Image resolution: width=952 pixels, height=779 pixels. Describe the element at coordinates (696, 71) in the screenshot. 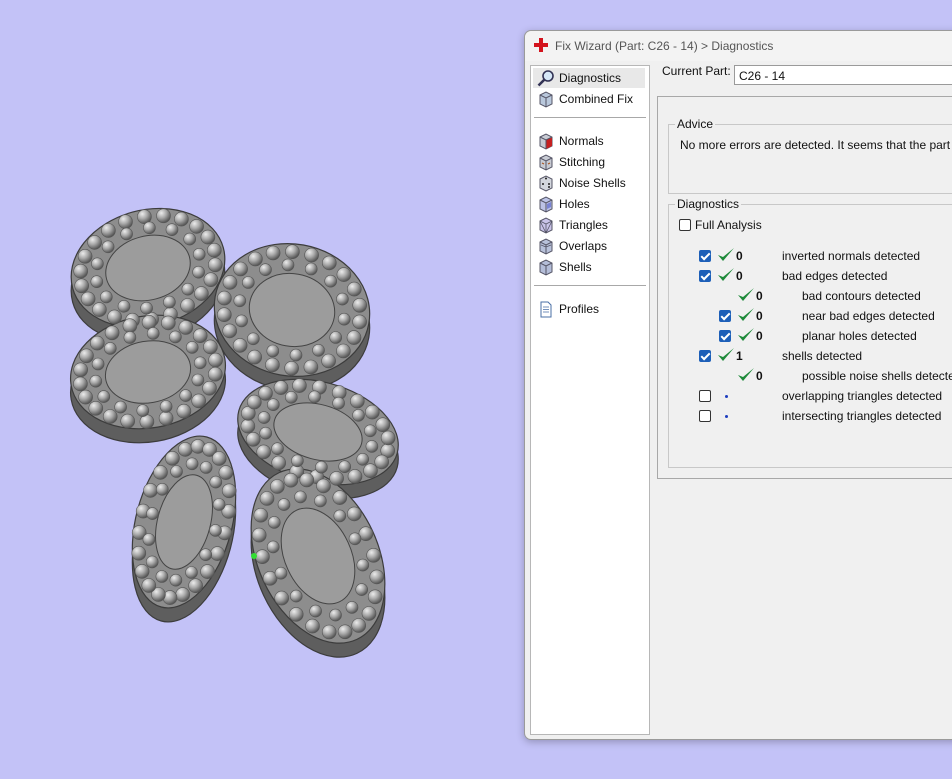

I see `current-part-label: Current Part:` at that location.